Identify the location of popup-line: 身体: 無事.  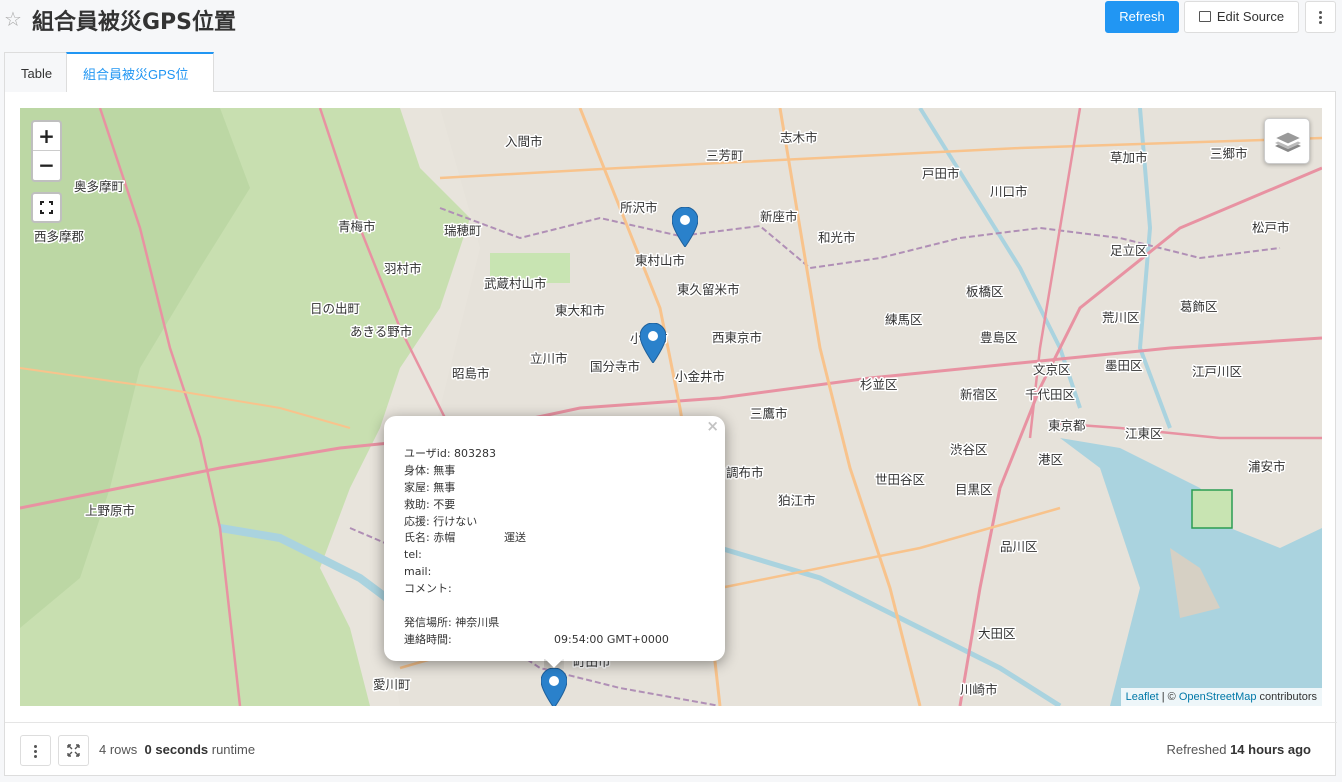
(554, 471).